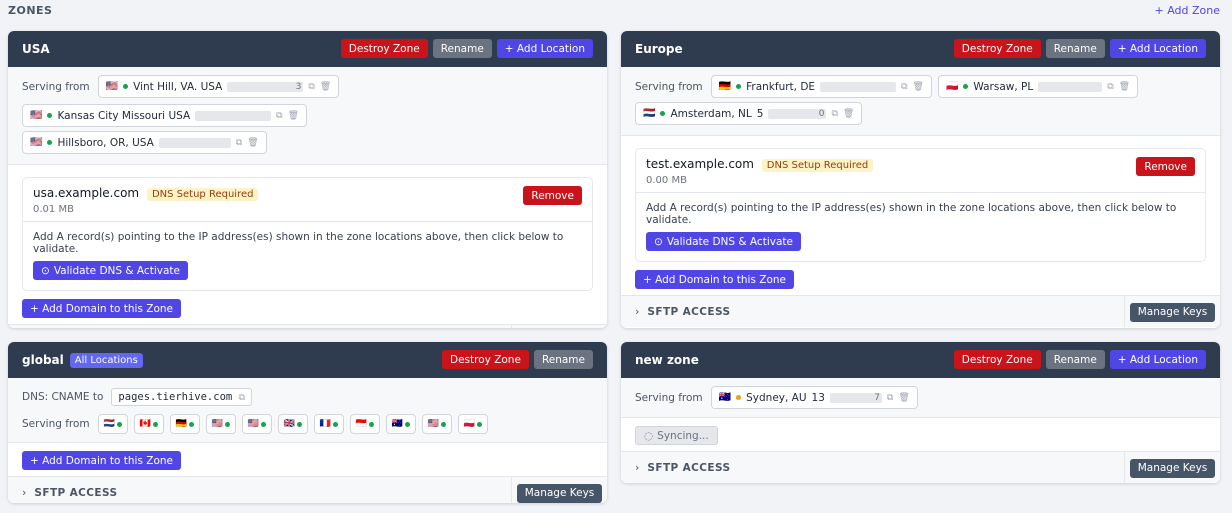  What do you see at coordinates (145, 424) in the screenshot?
I see `flag-icon: 🇨🇦` at bounding box center [145, 424].